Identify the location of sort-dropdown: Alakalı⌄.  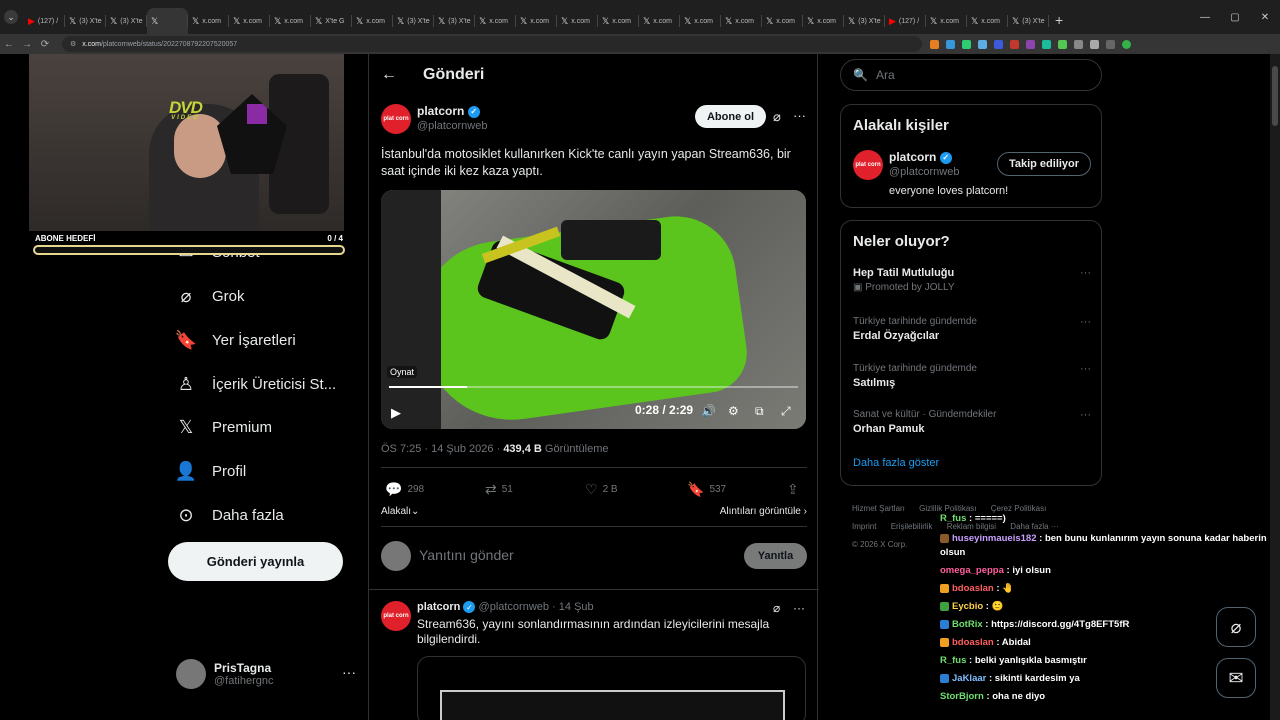
(400, 511).